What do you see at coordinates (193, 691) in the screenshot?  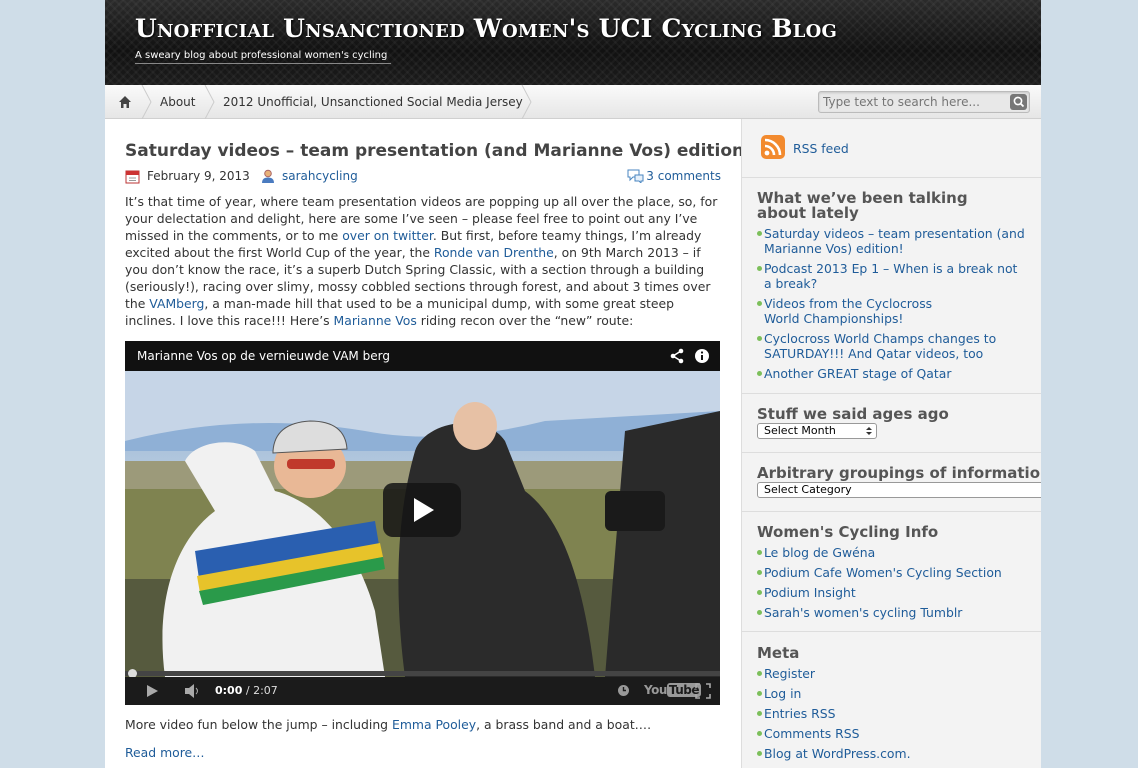 I see `volume-icon` at bounding box center [193, 691].